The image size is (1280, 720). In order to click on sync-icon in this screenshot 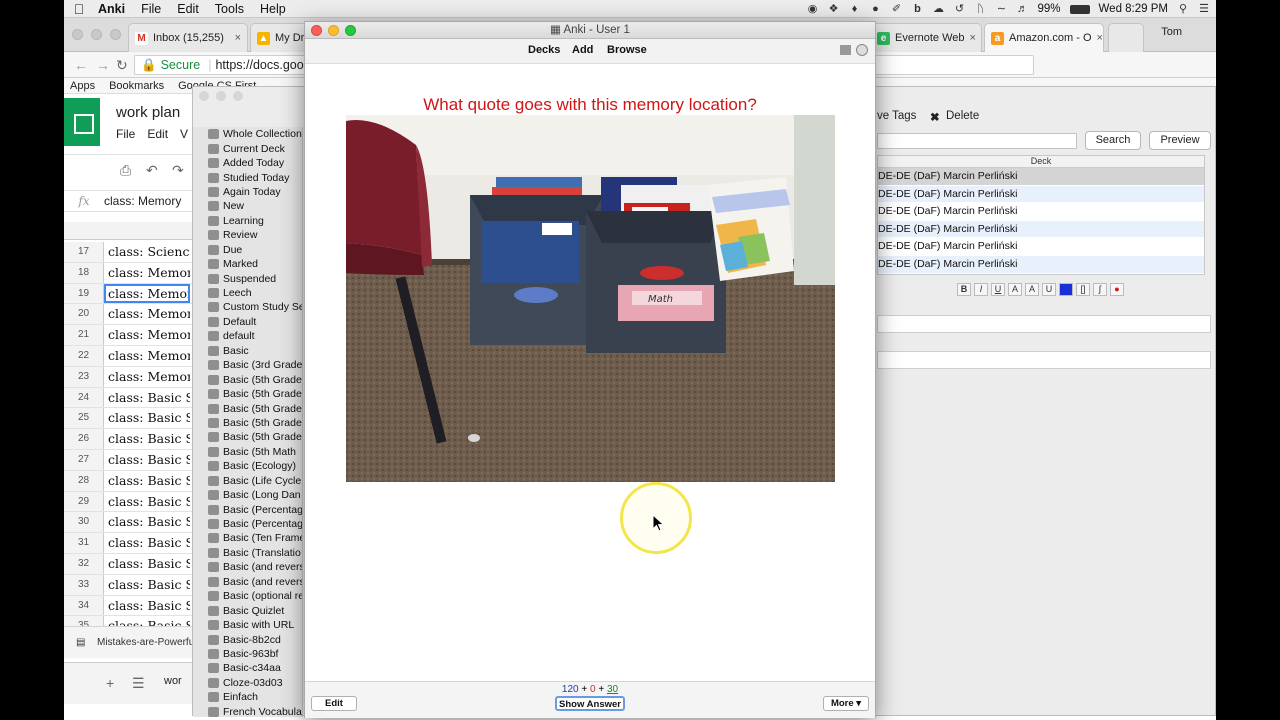, I will do `click(862, 50)`.